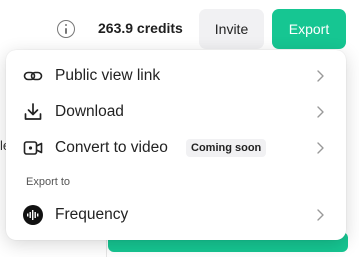 Image resolution: width=359 pixels, height=257 pixels. Describe the element at coordinates (89, 111) in the screenshot. I see `menu-item-label: Download` at that location.